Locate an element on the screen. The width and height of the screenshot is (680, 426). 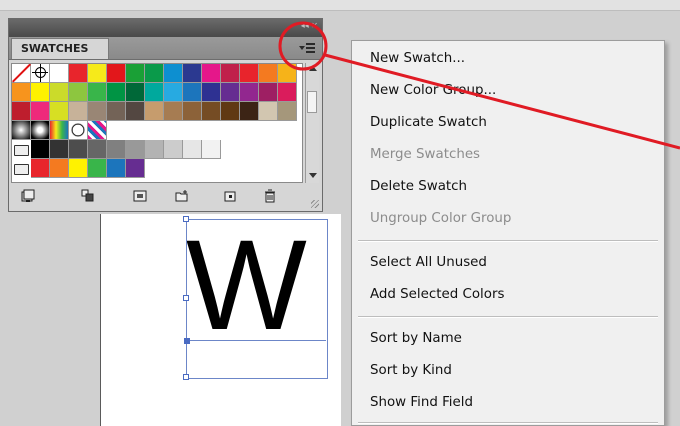
swatch-libraries-menu-icon is located at coordinates (28, 196).